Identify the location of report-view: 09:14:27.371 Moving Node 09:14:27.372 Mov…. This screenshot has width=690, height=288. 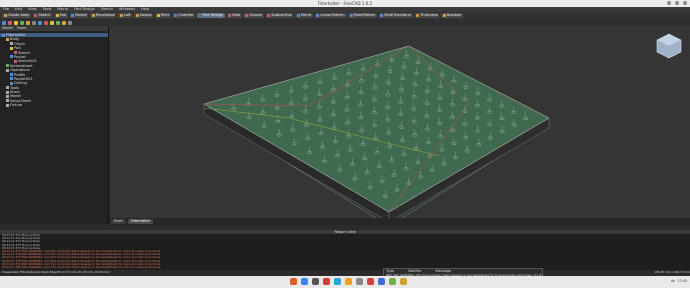
(345, 251).